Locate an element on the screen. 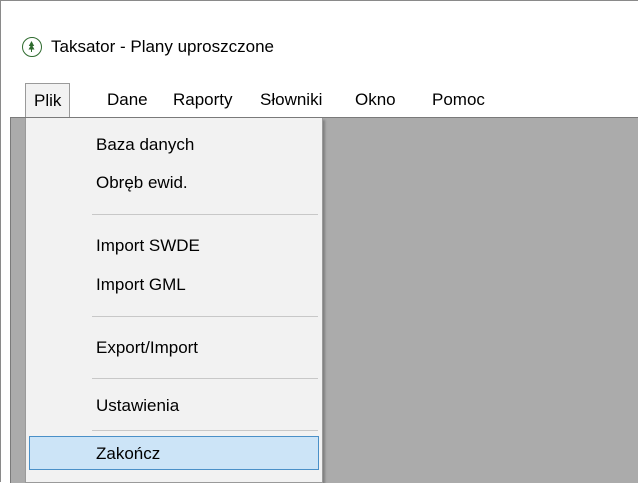 The height and width of the screenshot is (483, 638). menu-plik: Plik is located at coordinates (48, 101).